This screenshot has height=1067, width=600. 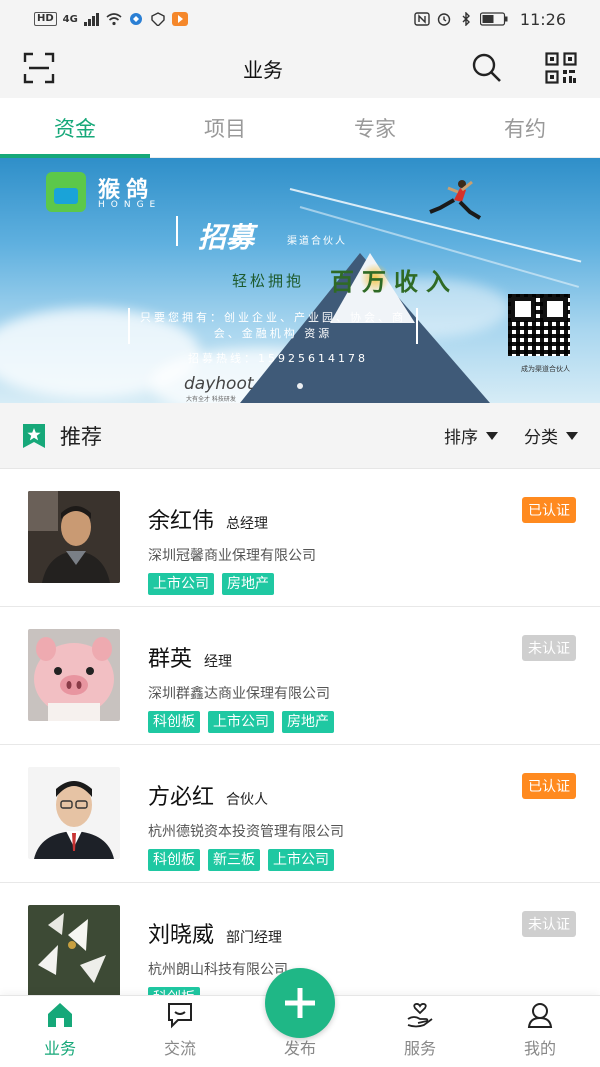 What do you see at coordinates (539, 325) in the screenshot?
I see `banner-qrcode-icon` at bounding box center [539, 325].